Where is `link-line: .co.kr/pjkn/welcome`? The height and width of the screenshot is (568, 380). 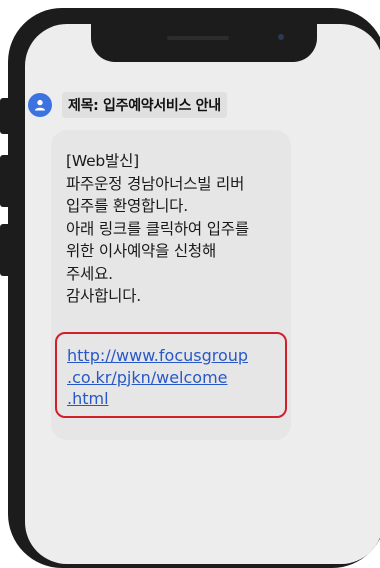 link-line: .co.kr/pjkn/welcome is located at coordinates (177, 378).